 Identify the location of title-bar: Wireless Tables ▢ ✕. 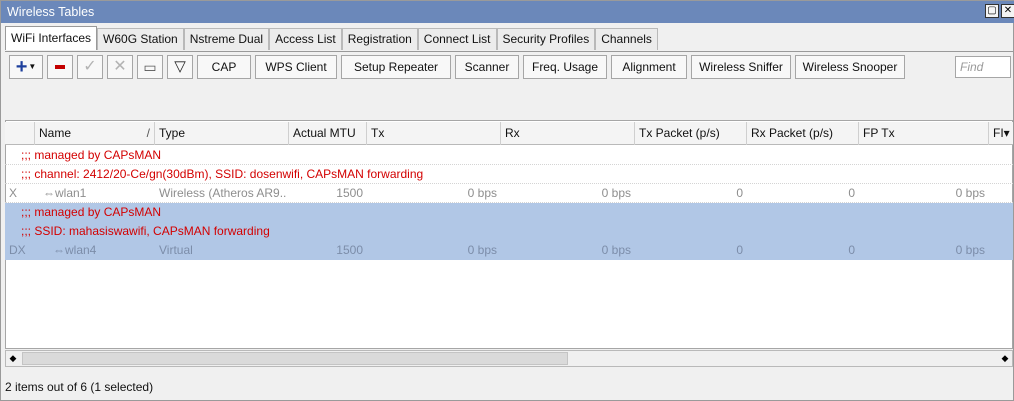
(507, 12).